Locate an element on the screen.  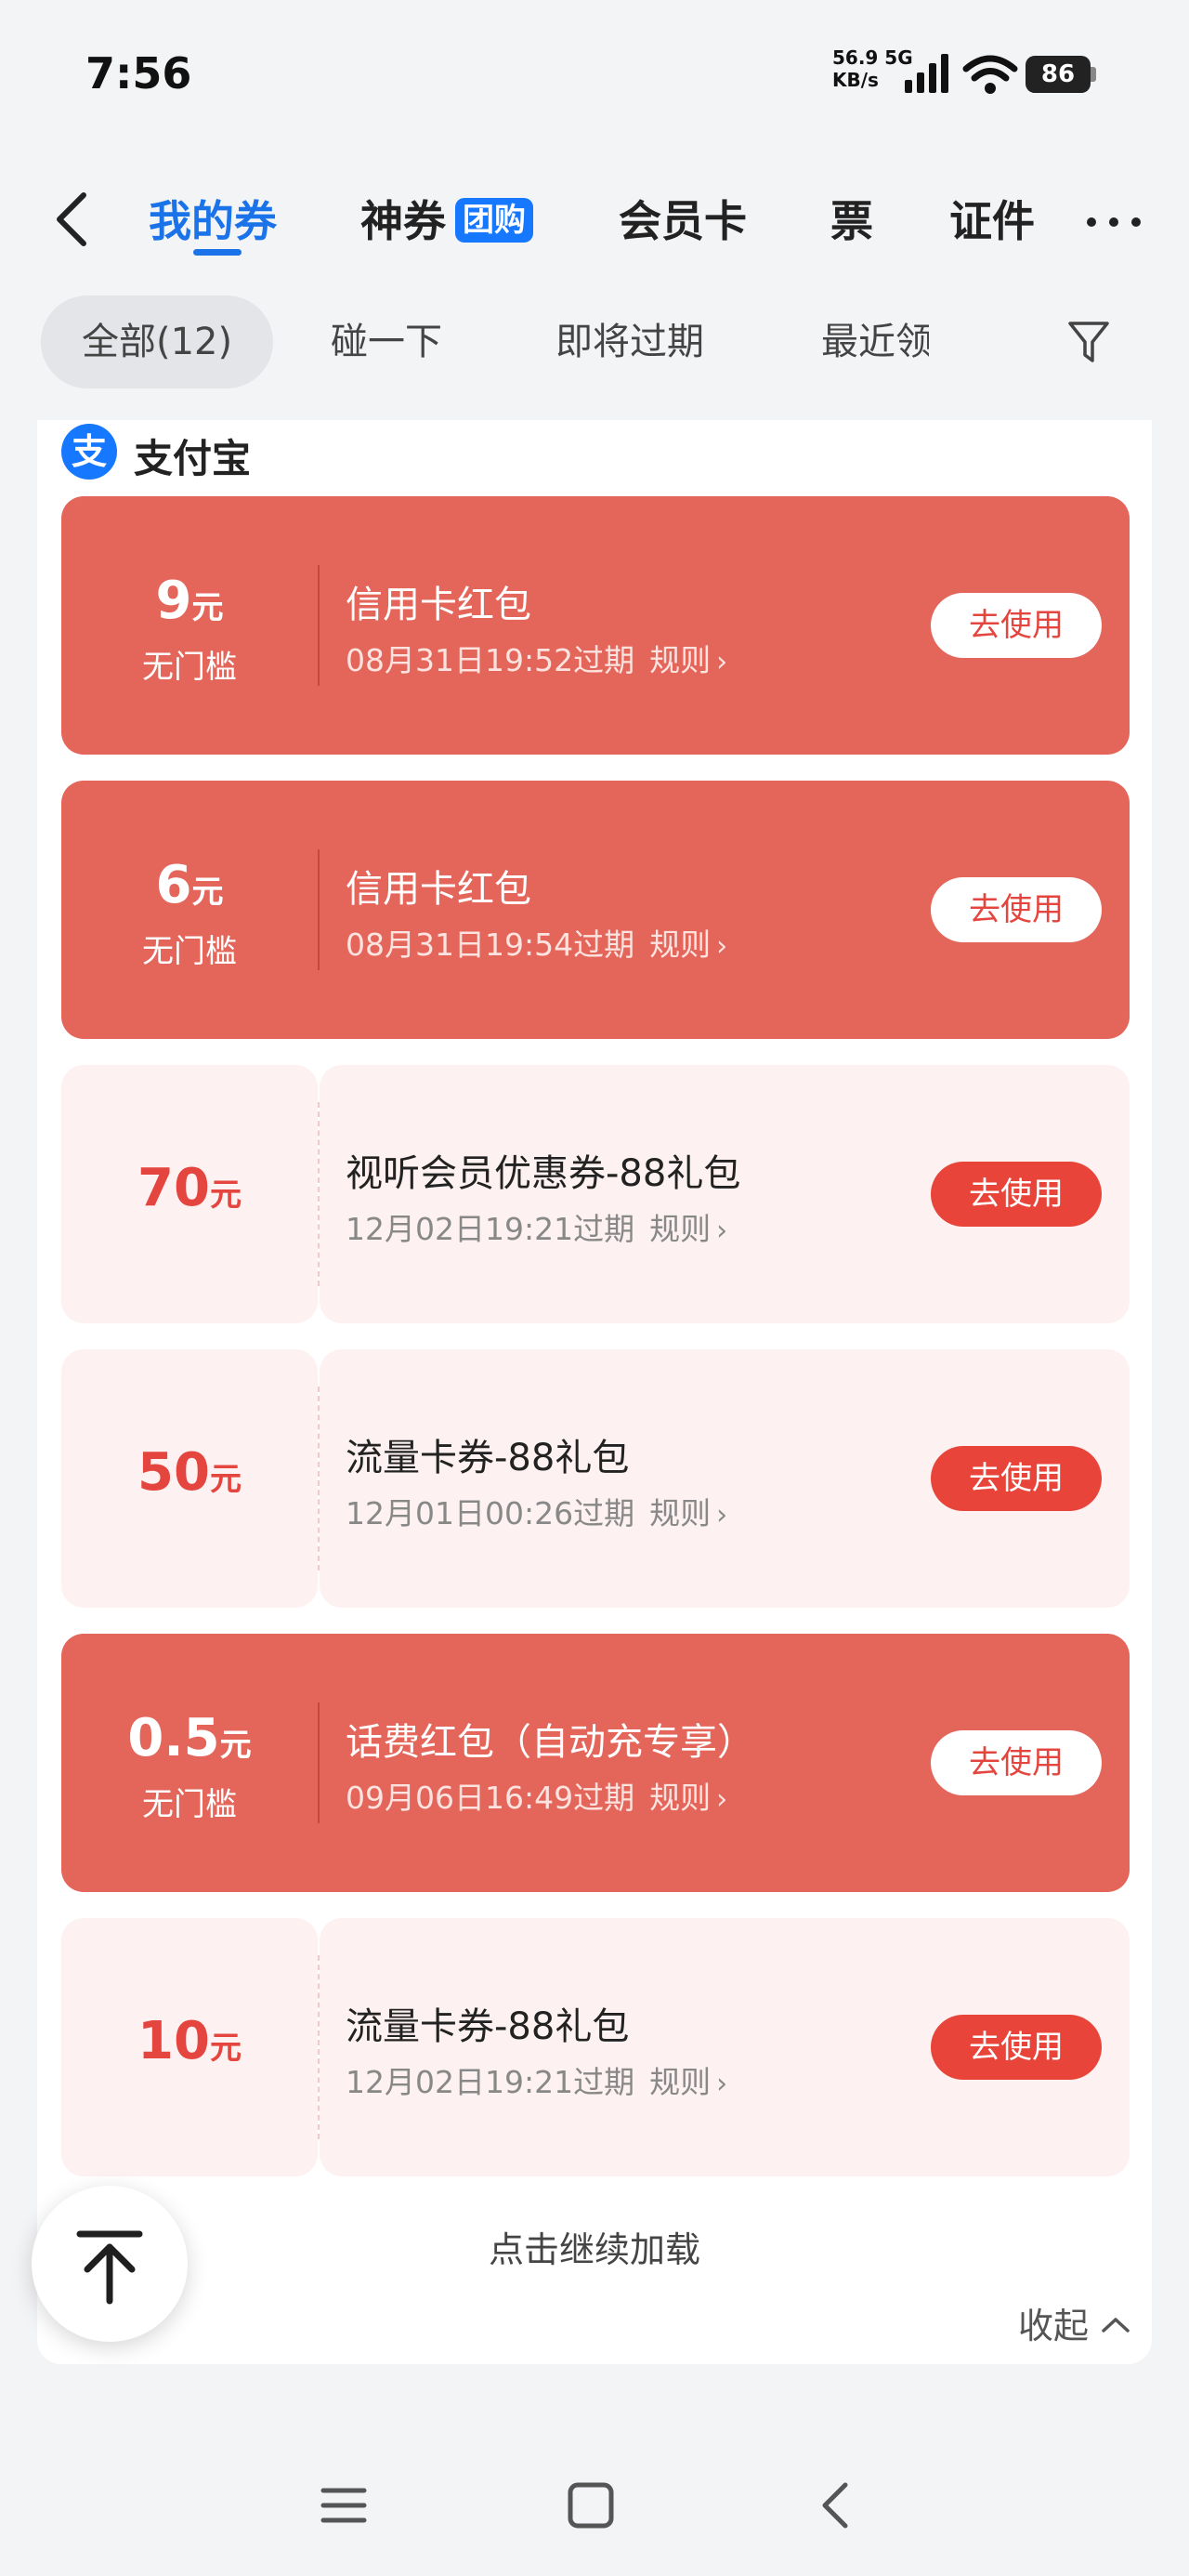
coupon-title: 流量卡券-88礼包 is located at coordinates (488, 2026).